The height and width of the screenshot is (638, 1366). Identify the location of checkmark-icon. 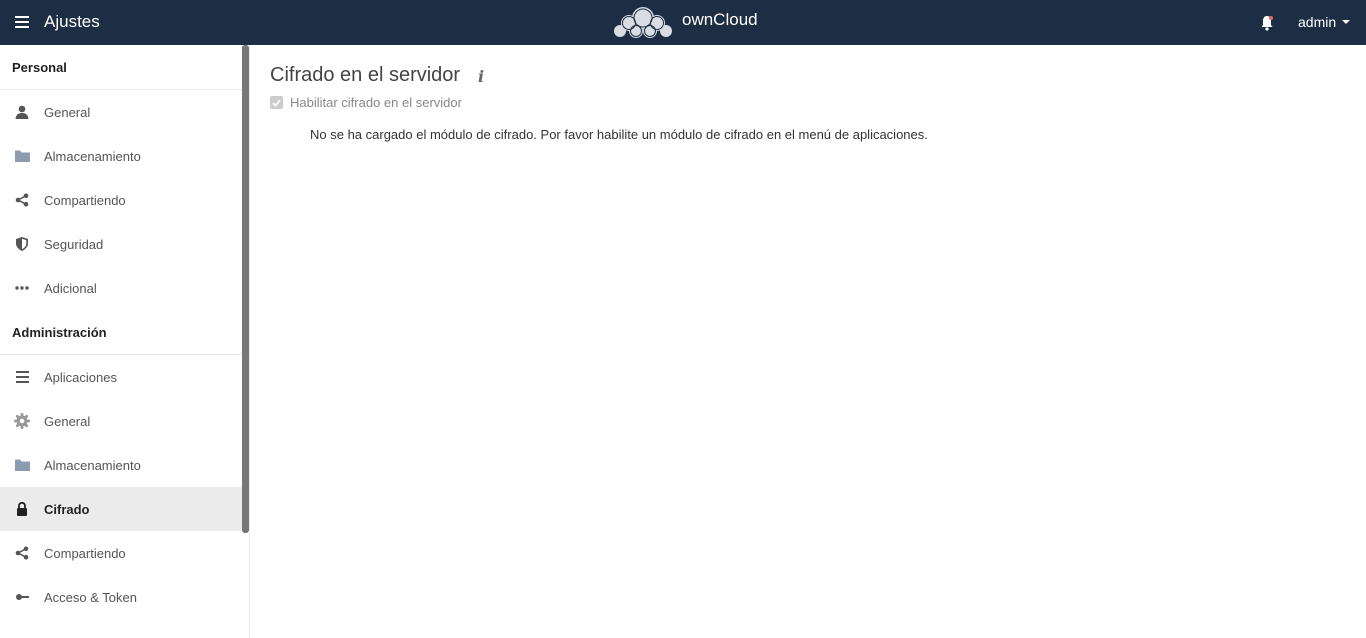
(276, 103).